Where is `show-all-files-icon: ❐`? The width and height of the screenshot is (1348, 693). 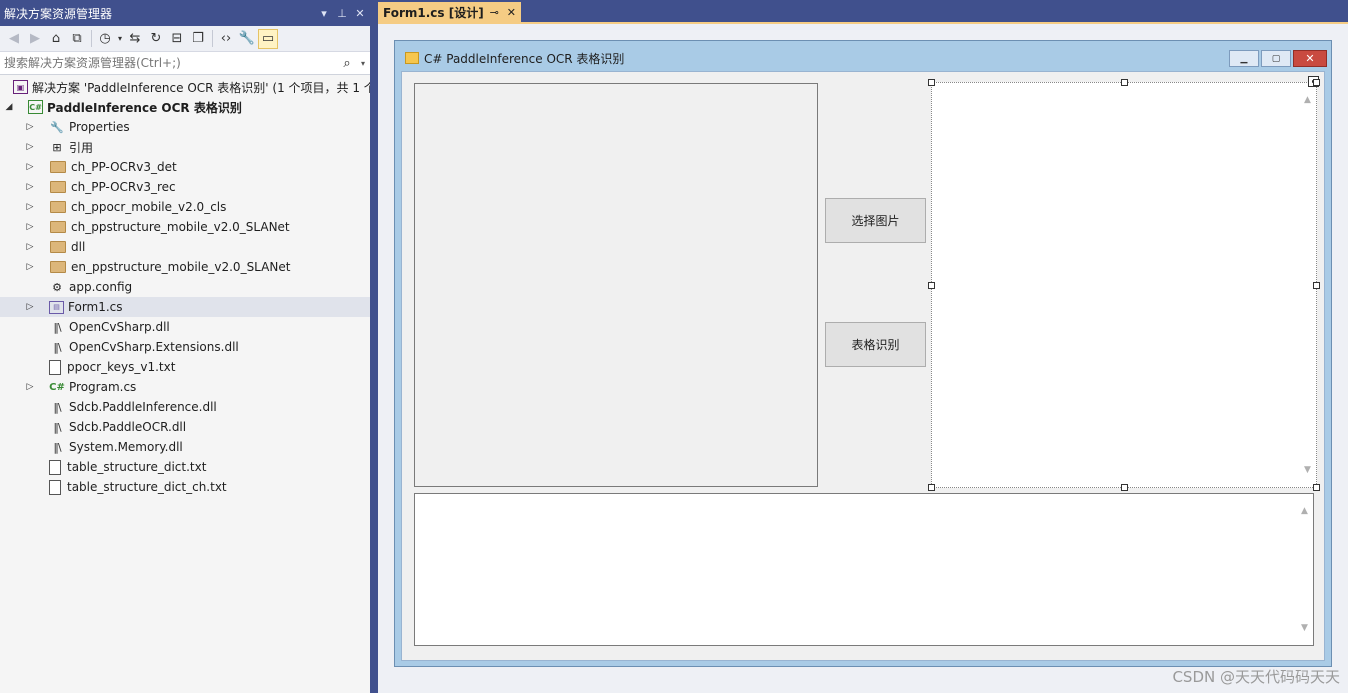
show-all-files-icon: ❐ is located at coordinates (198, 39).